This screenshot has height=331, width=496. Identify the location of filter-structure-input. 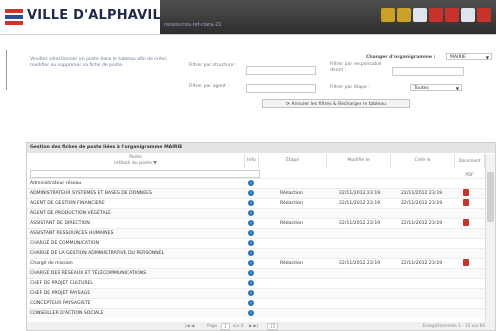
(281, 70).